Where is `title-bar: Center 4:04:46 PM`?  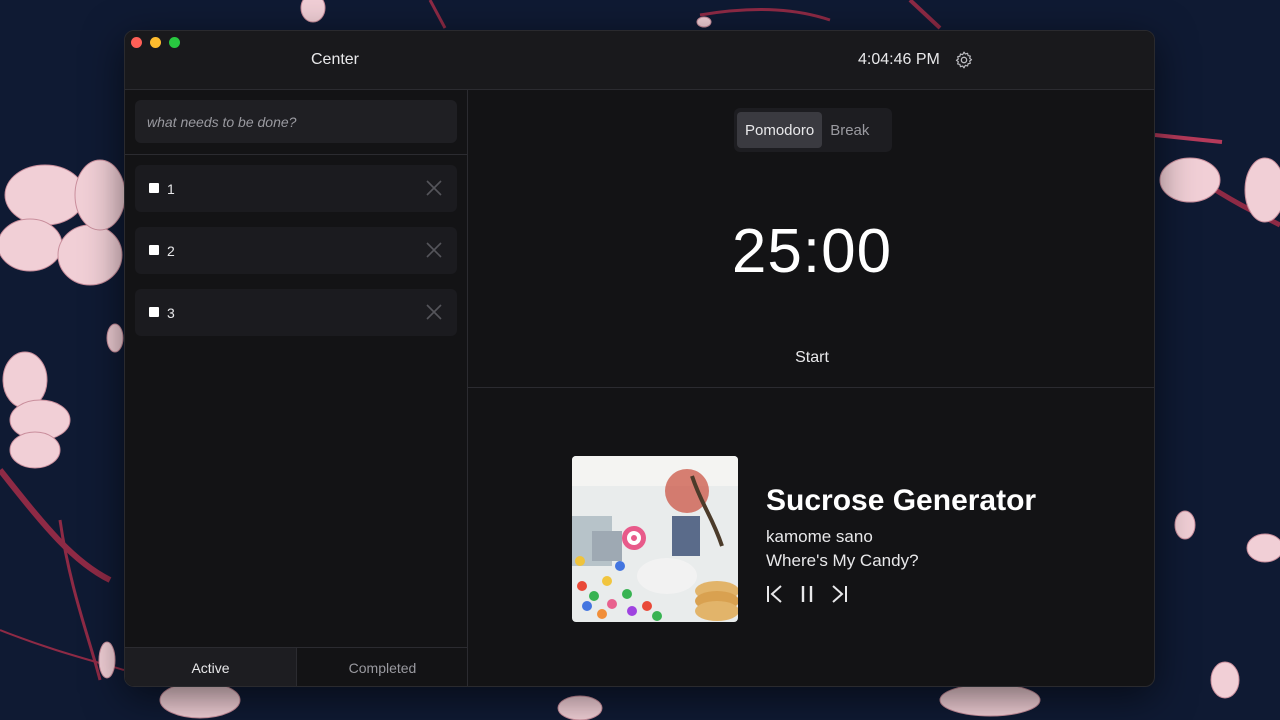
title-bar: Center 4:04:46 PM is located at coordinates (639, 60).